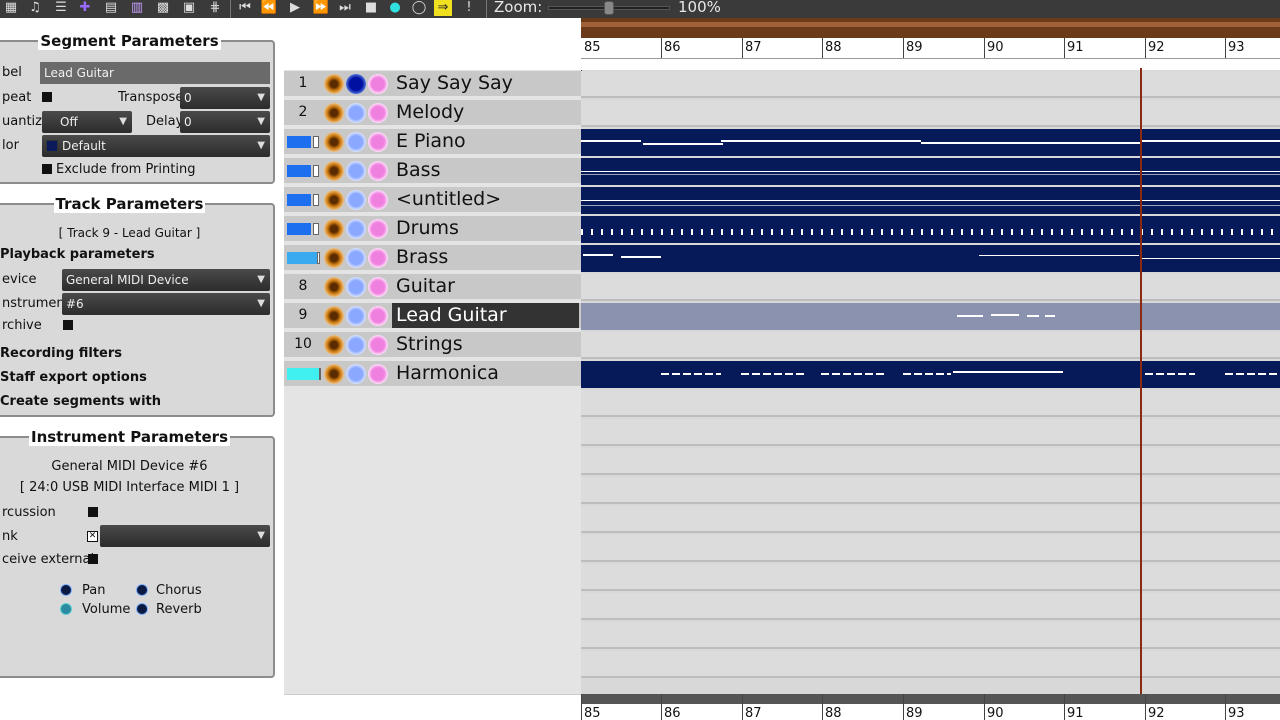 The height and width of the screenshot is (720, 1280). I want to click on mixer-icon: ▣, so click(189, 8).